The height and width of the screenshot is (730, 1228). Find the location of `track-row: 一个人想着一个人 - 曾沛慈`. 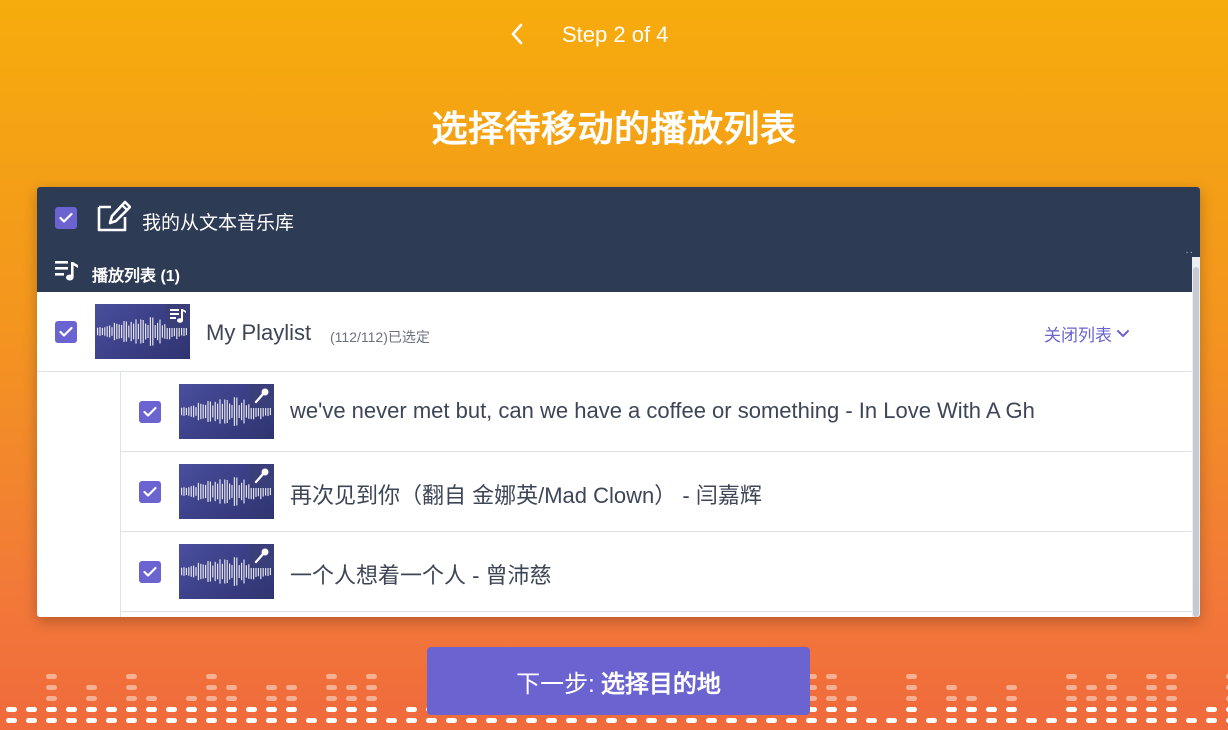

track-row: 一个人想着一个人 - 曾沛慈 is located at coordinates (656, 572).